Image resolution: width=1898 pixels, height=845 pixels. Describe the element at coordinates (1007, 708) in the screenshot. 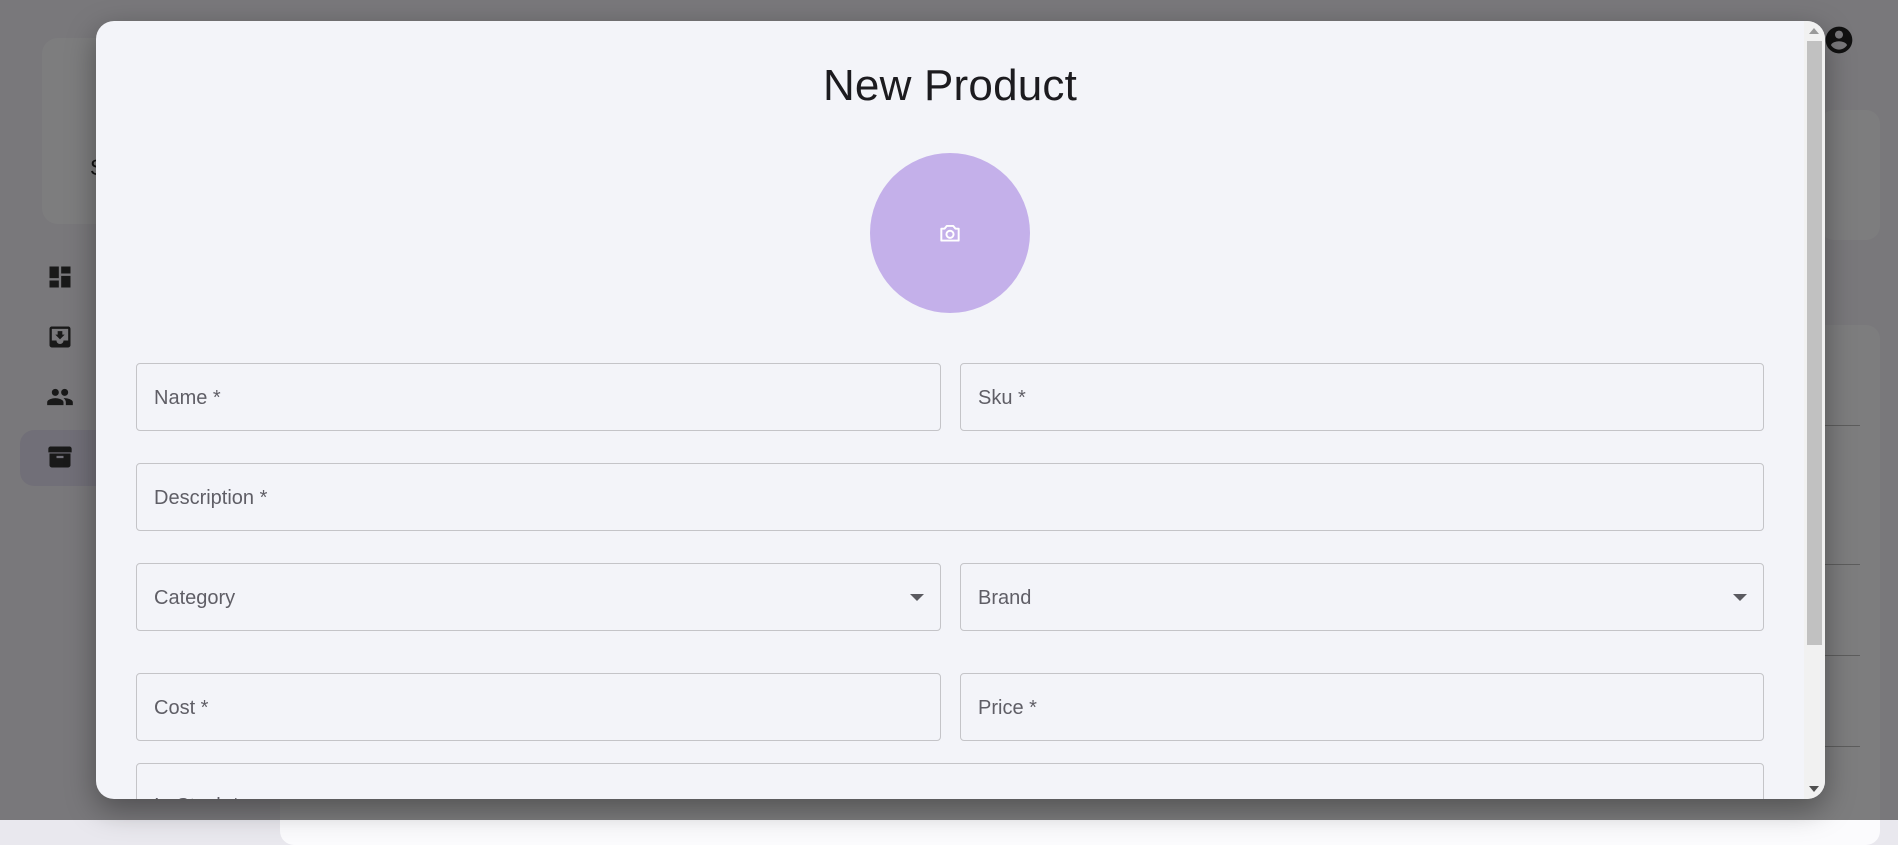

I see `price-field-label: Price *` at that location.